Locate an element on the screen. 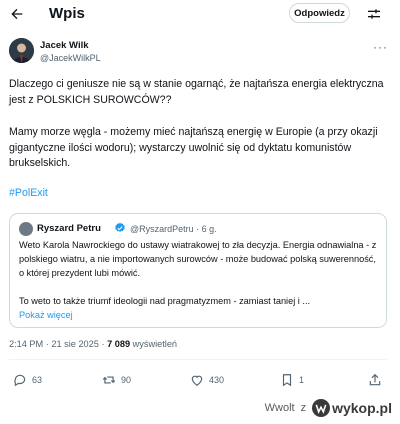 This screenshot has height=424, width=400. wykop-logo: wykop.pl is located at coordinates (352, 408).